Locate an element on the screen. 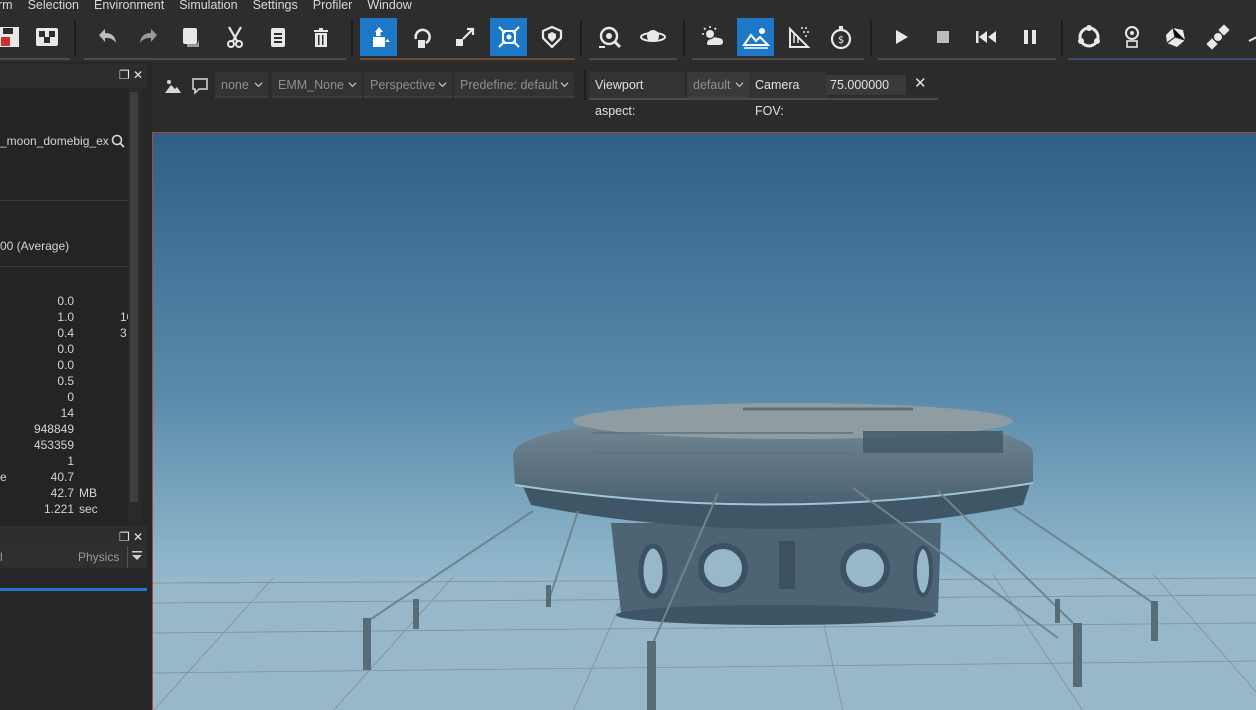 The width and height of the screenshot is (1256, 710). world-space-button is located at coordinates (508, 37).